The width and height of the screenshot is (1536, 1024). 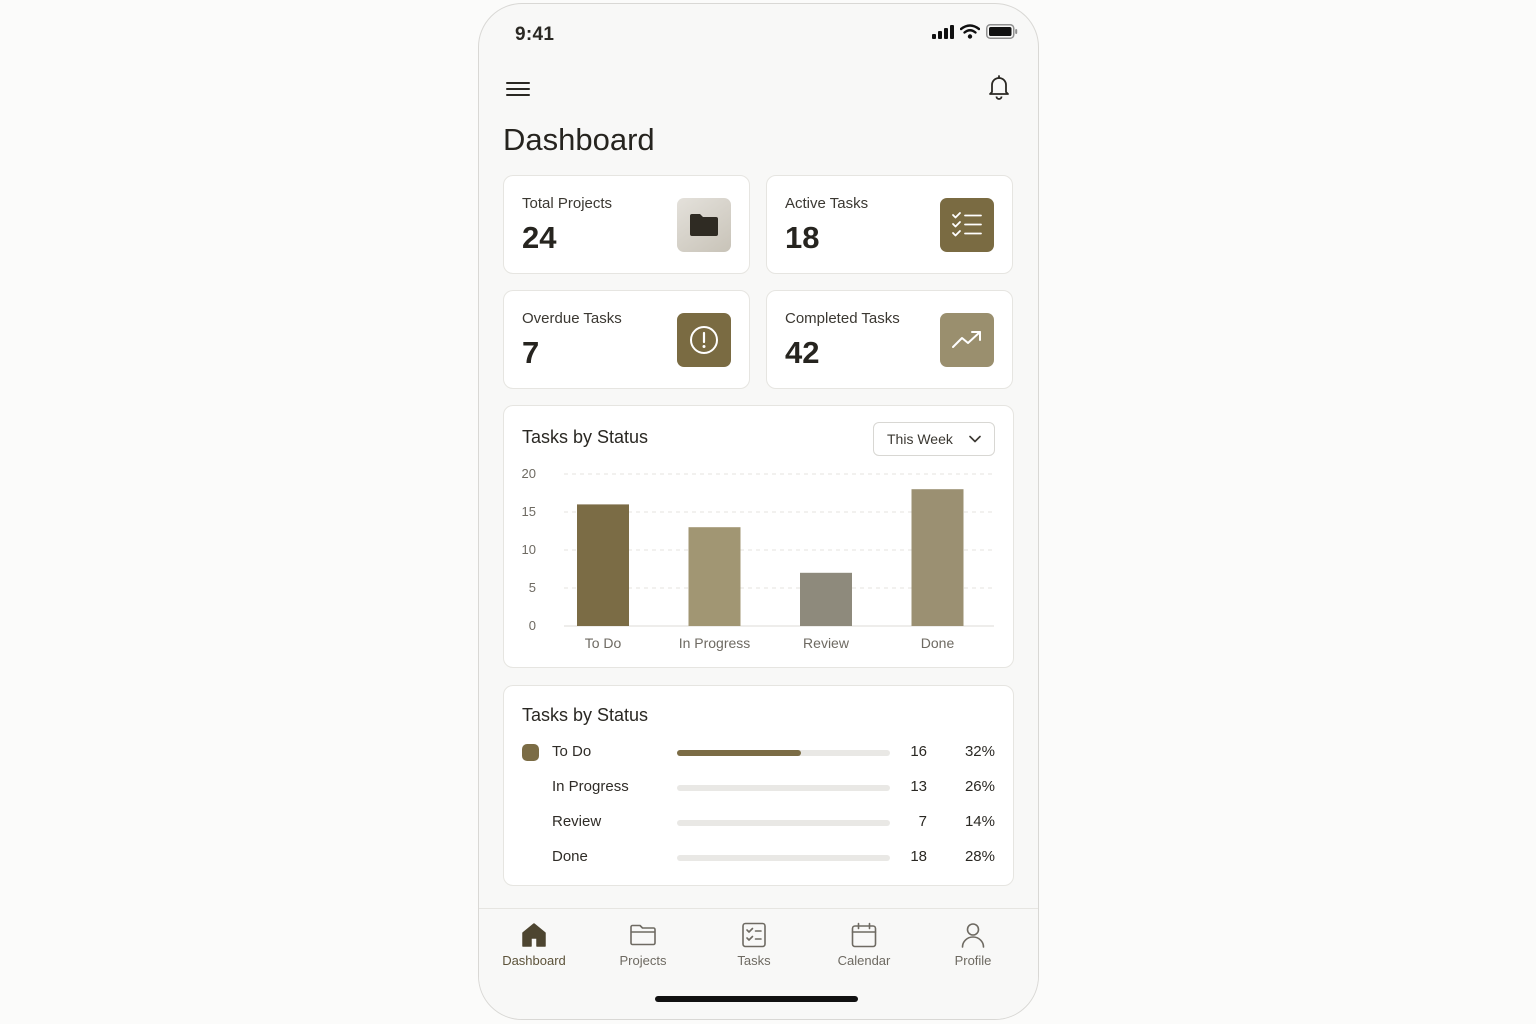 I want to click on stat-value: 18, so click(x=802, y=237).